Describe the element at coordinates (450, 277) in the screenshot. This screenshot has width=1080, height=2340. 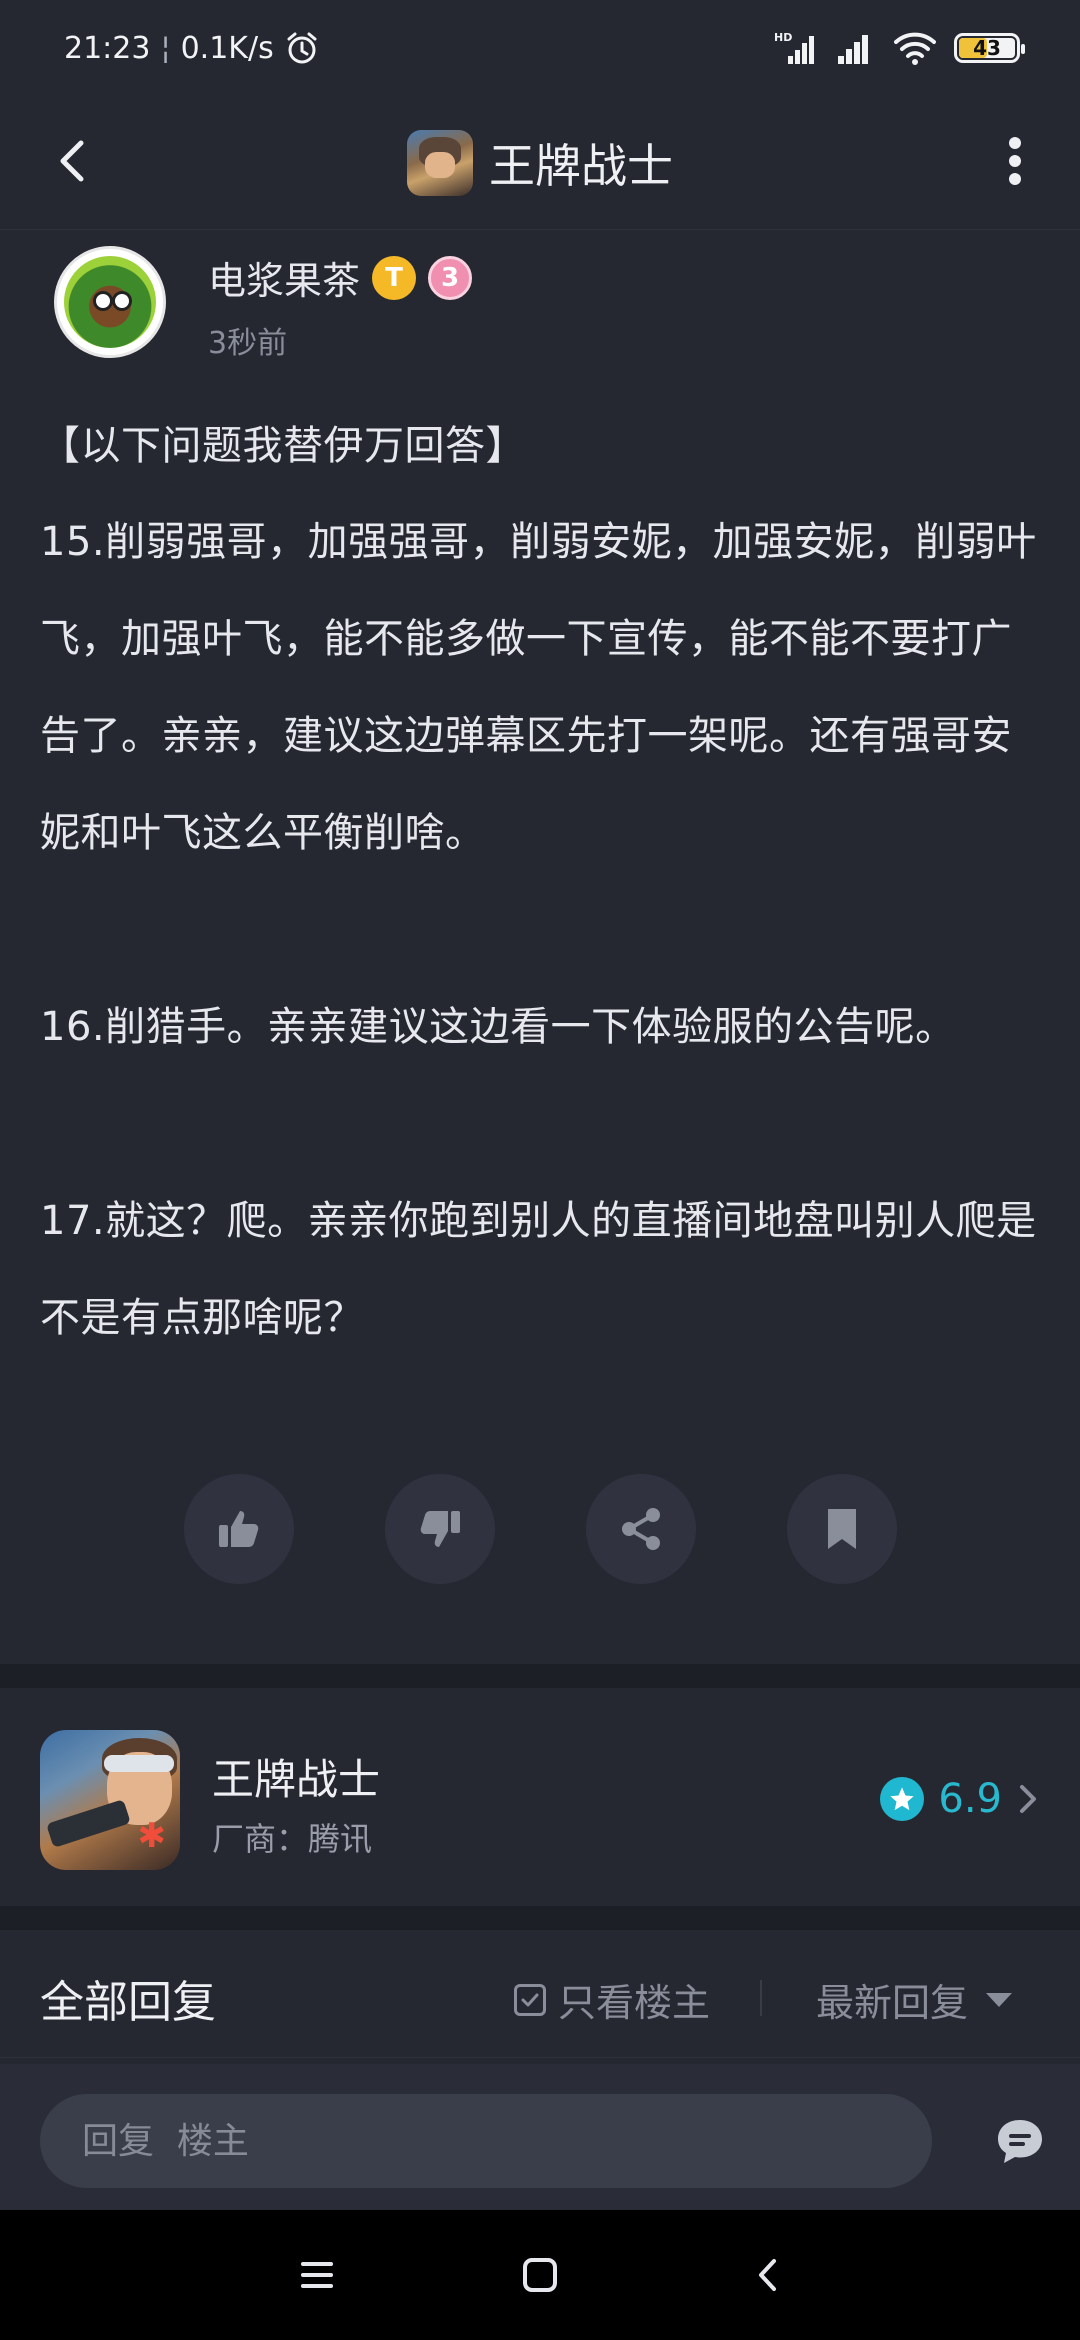
I see `level-badge-icon: 3` at that location.